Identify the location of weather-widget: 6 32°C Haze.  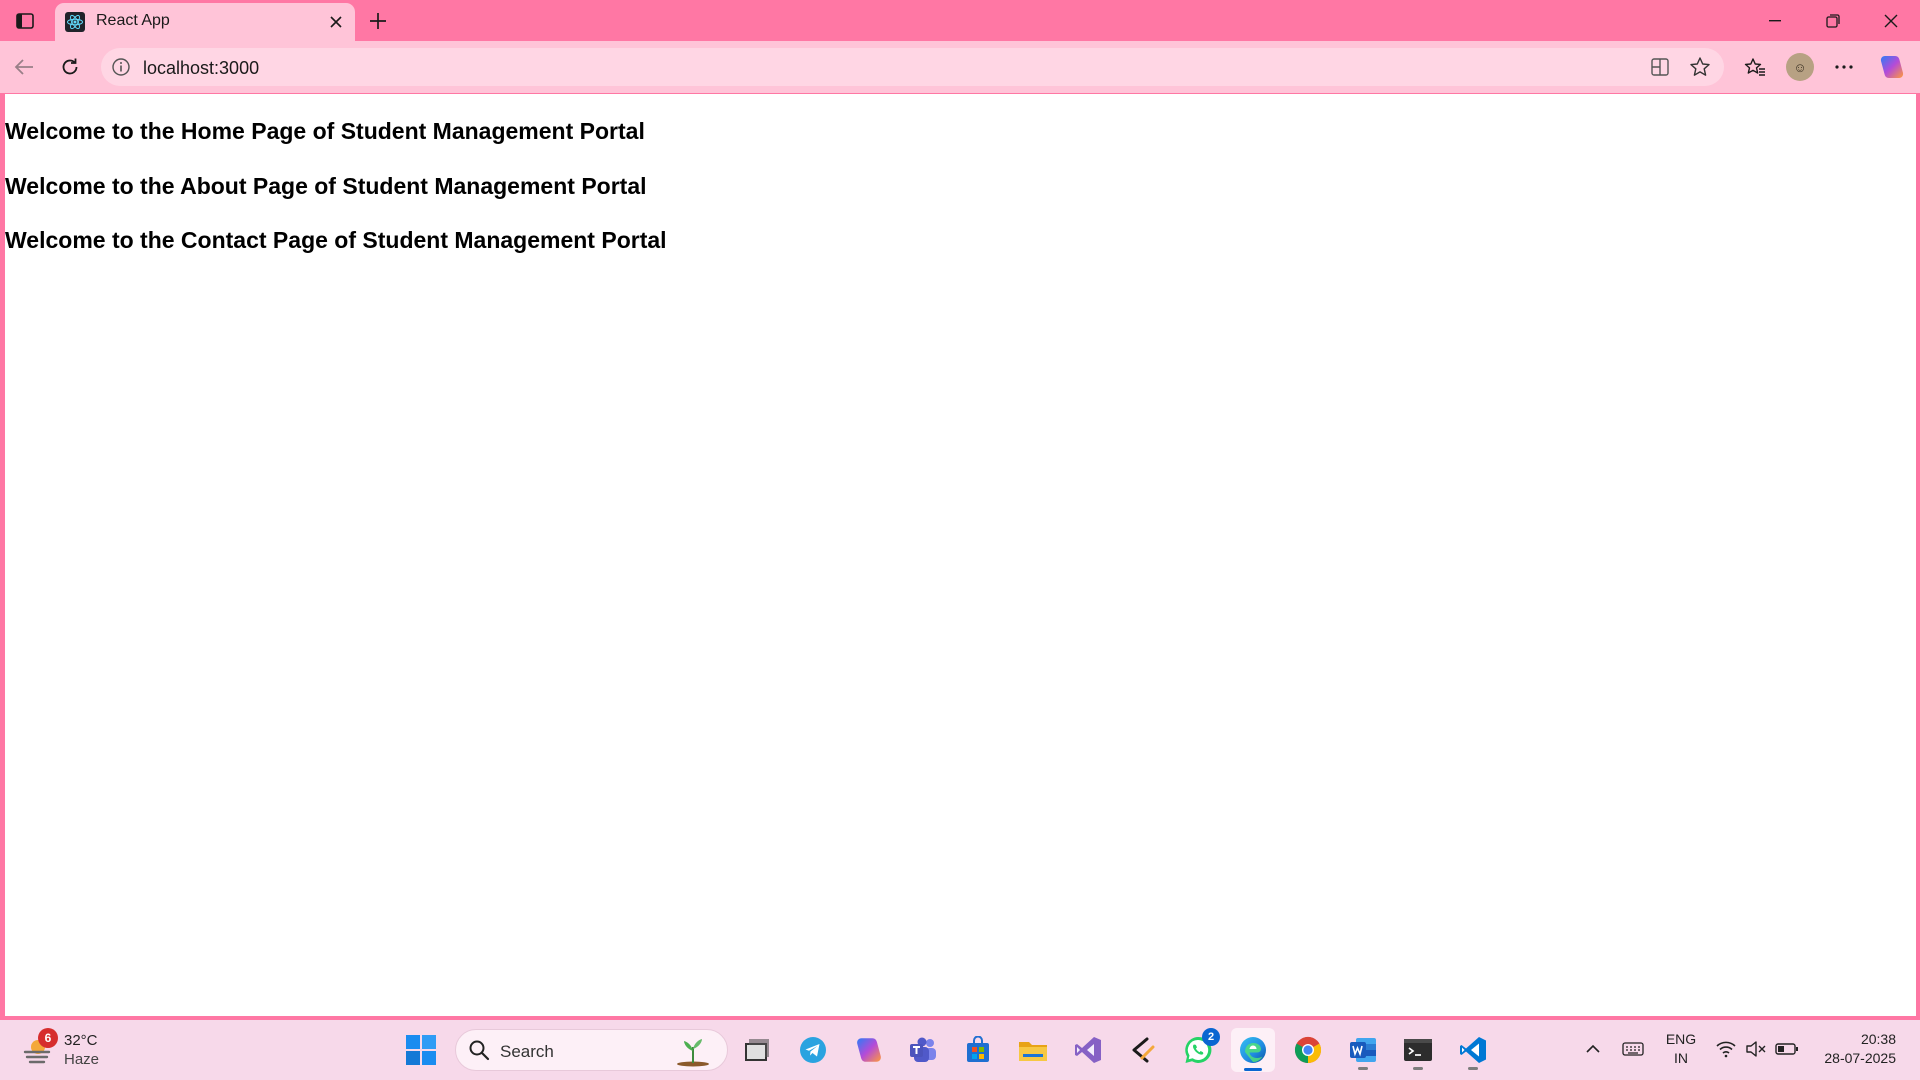
(70, 1050).